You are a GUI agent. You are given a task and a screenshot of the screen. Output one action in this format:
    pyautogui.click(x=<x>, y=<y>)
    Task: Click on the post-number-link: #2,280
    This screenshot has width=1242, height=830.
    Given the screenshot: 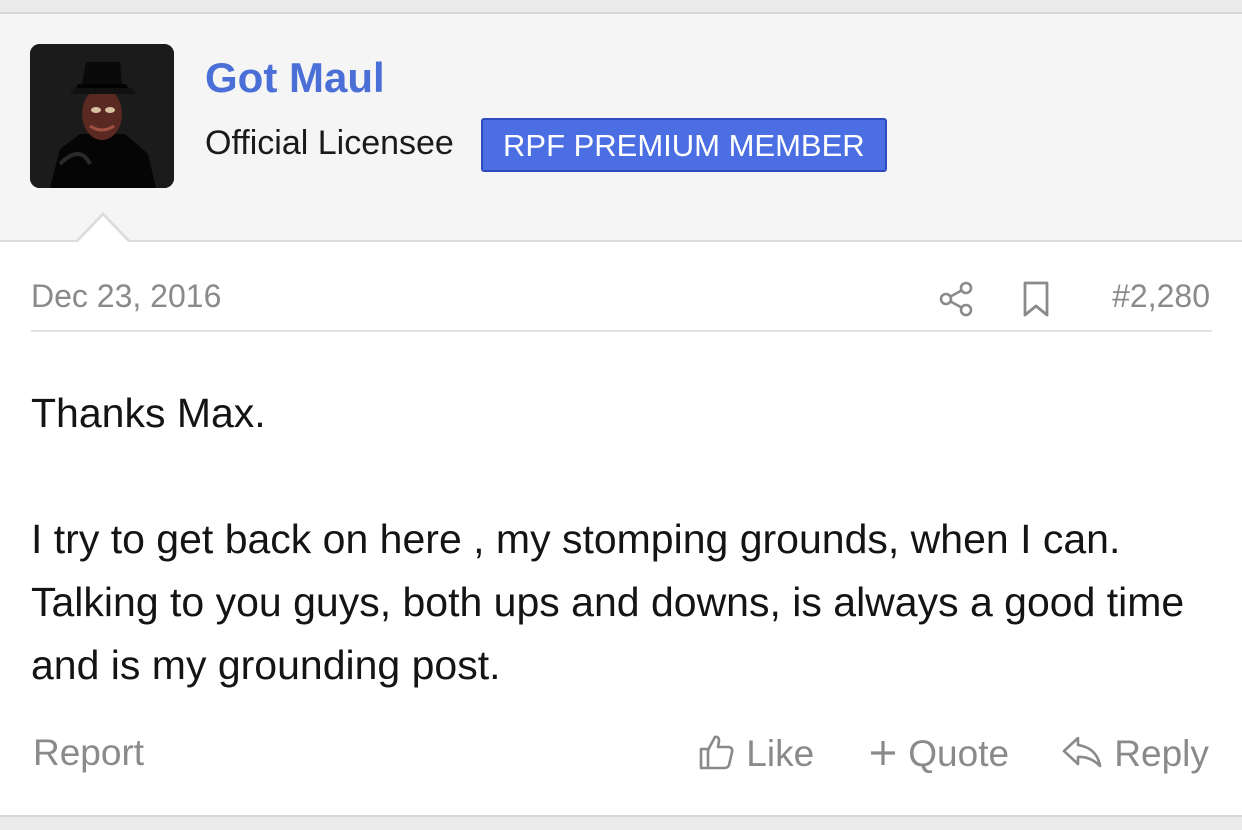 What is the action you would take?
    pyautogui.click(x=1154, y=296)
    